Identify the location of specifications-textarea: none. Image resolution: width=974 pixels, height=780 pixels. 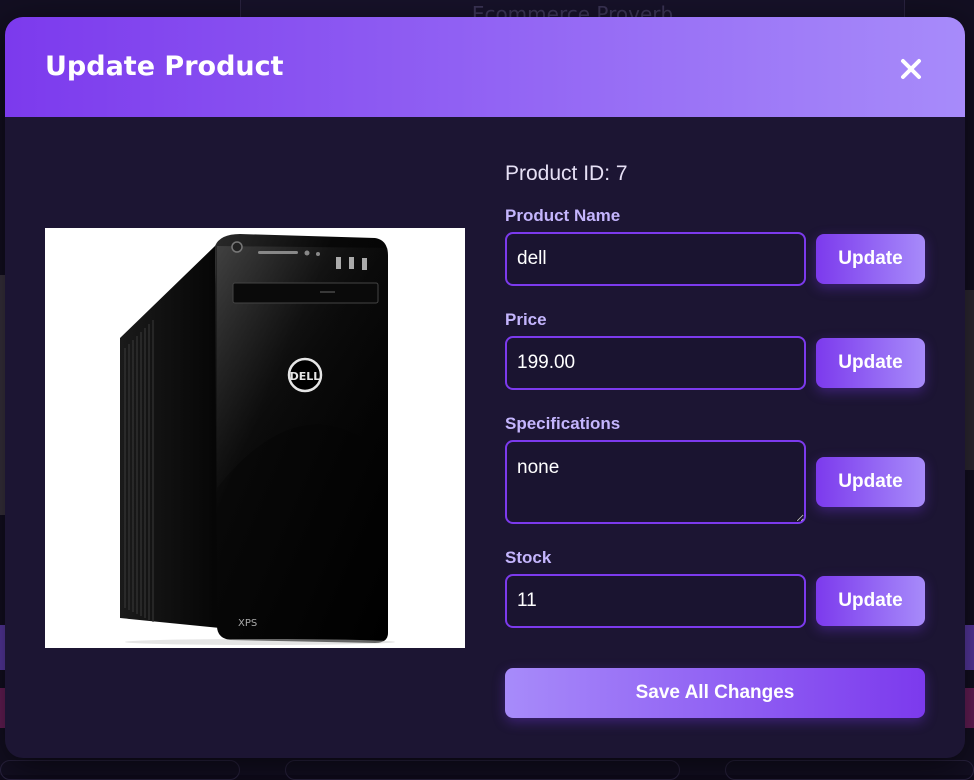
(655, 482).